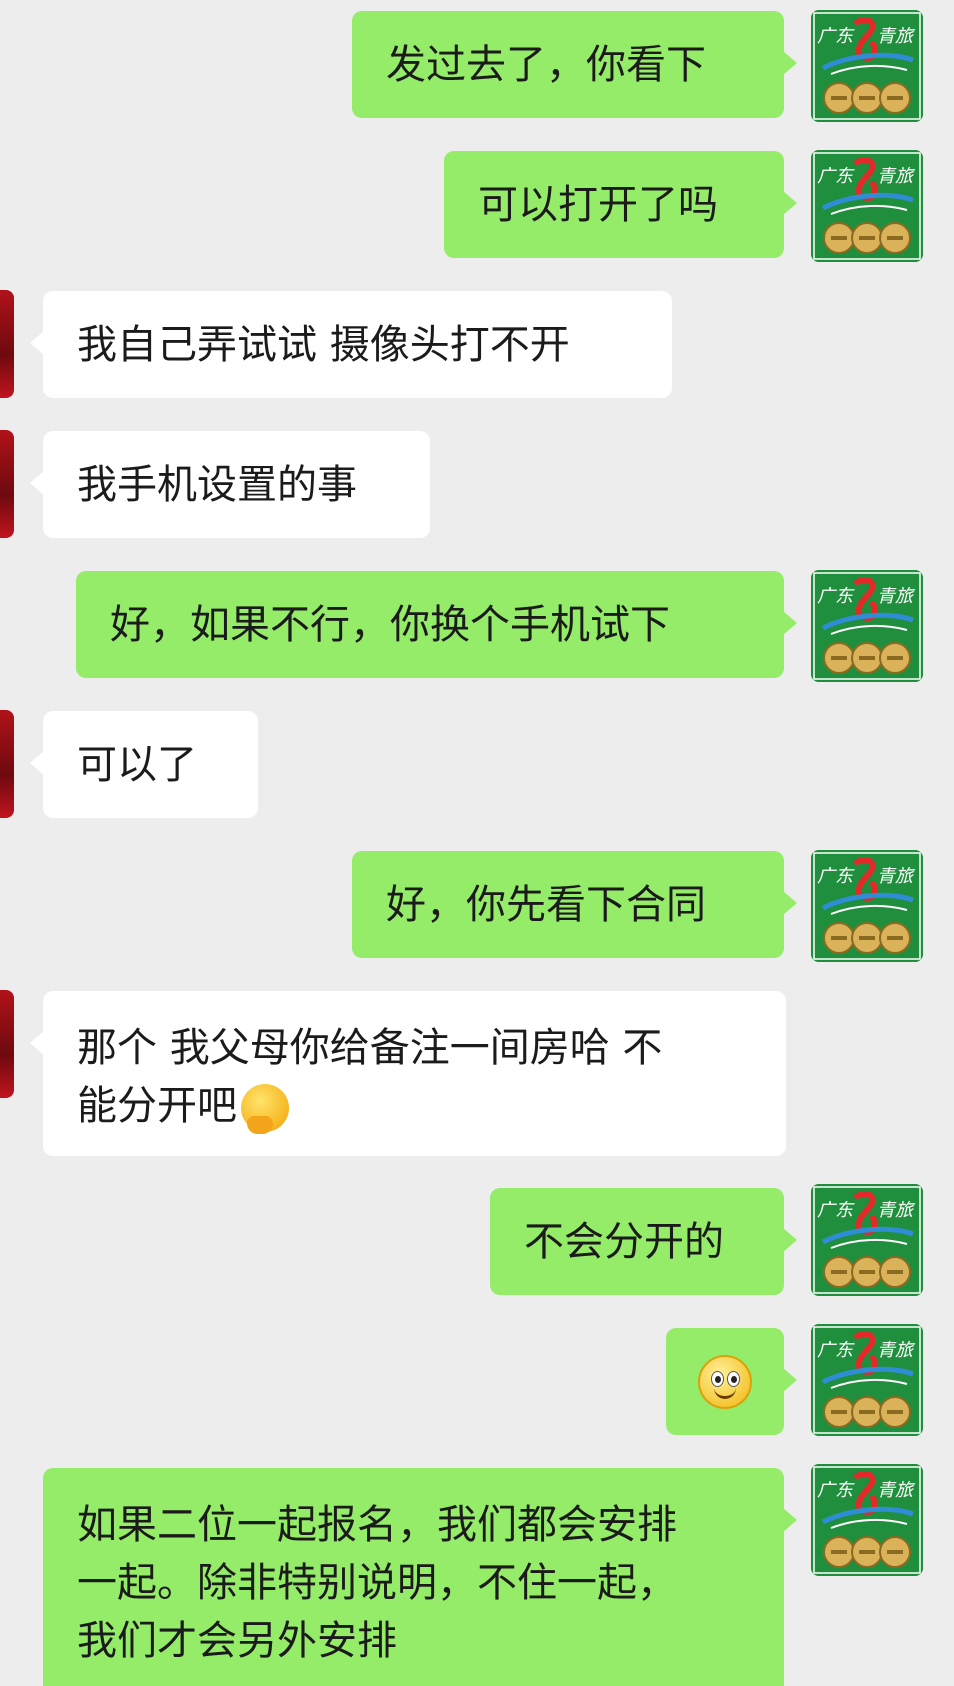 Image resolution: width=954 pixels, height=1686 pixels. I want to click on smiley-face-emoji-icon, so click(725, 1381).